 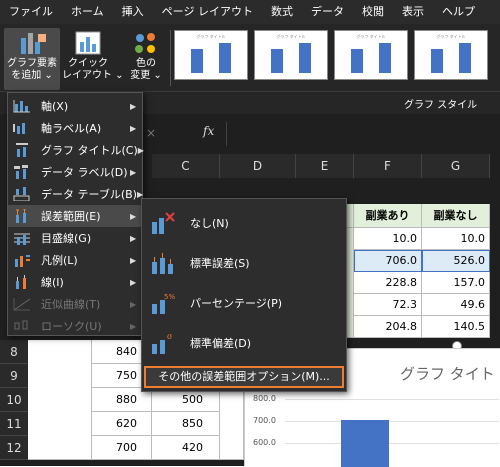 I want to click on palette-icon, so click(x=146, y=43).